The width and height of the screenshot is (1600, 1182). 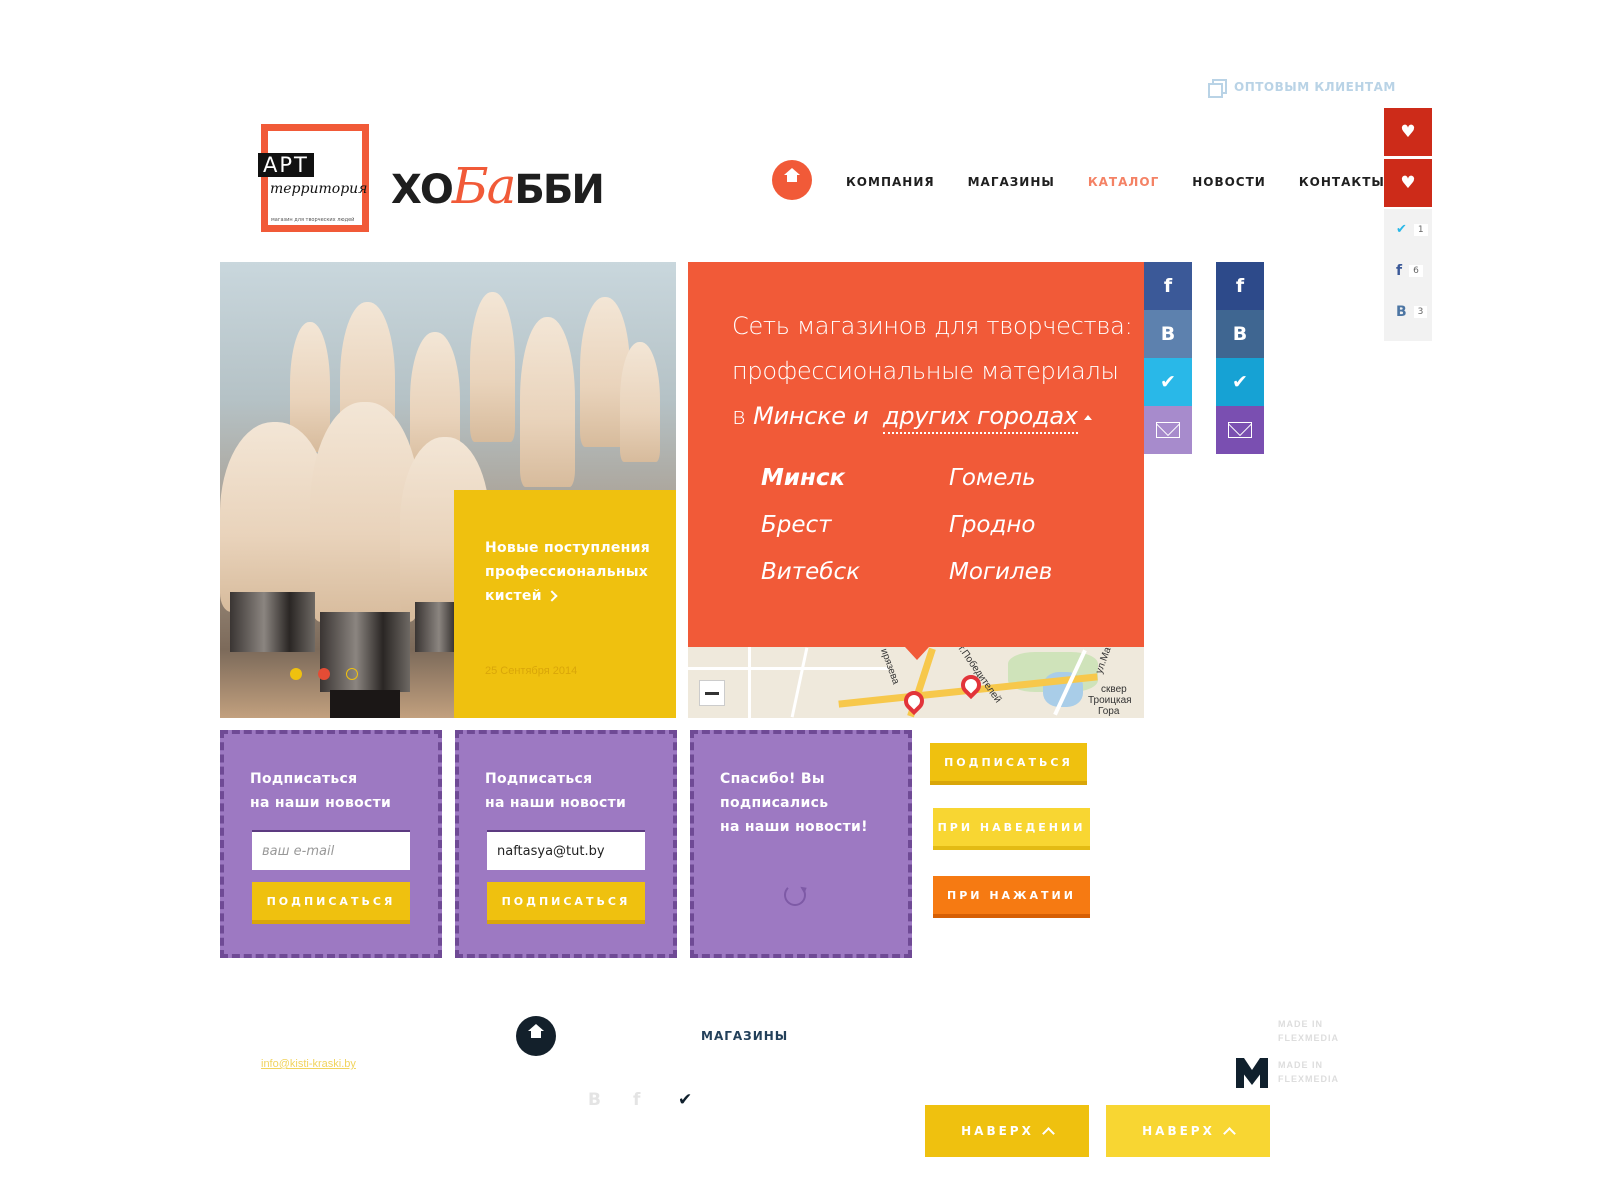 I want to click on logo-hobby-right: ББИ, so click(x=559, y=190).